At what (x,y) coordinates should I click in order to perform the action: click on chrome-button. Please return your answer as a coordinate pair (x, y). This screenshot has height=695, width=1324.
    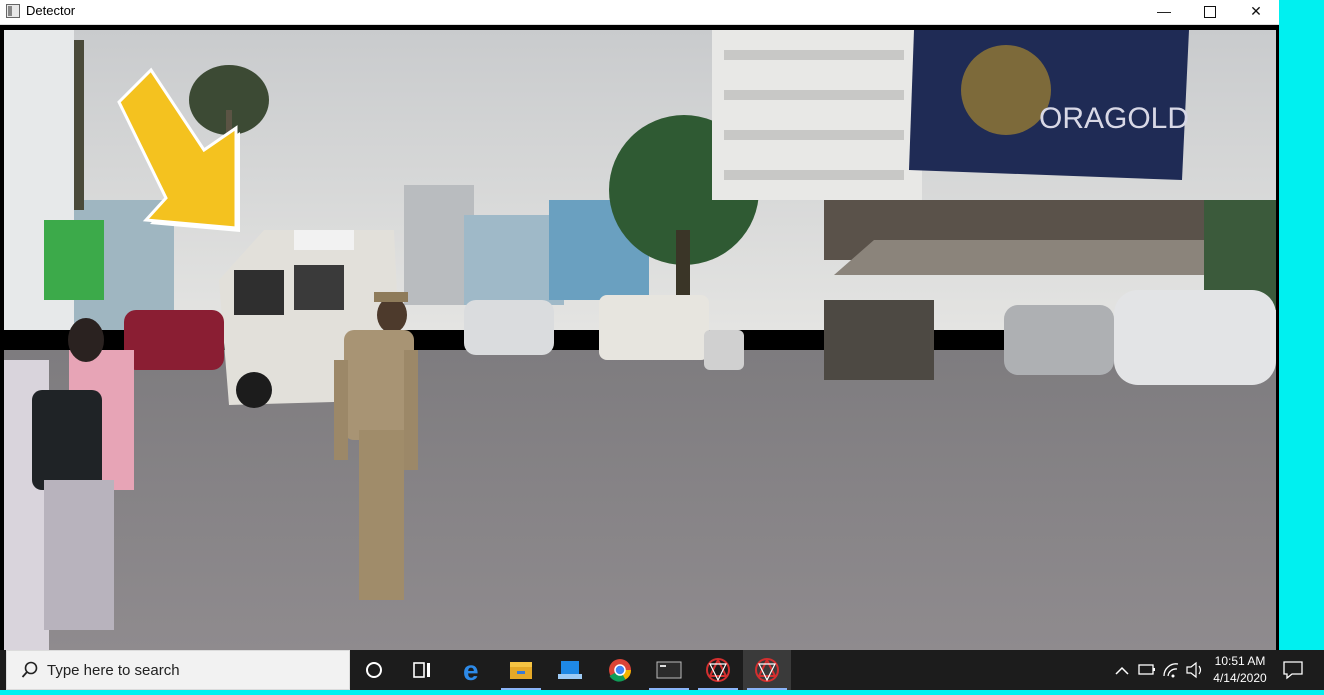
    Looking at the image, I should click on (620, 670).